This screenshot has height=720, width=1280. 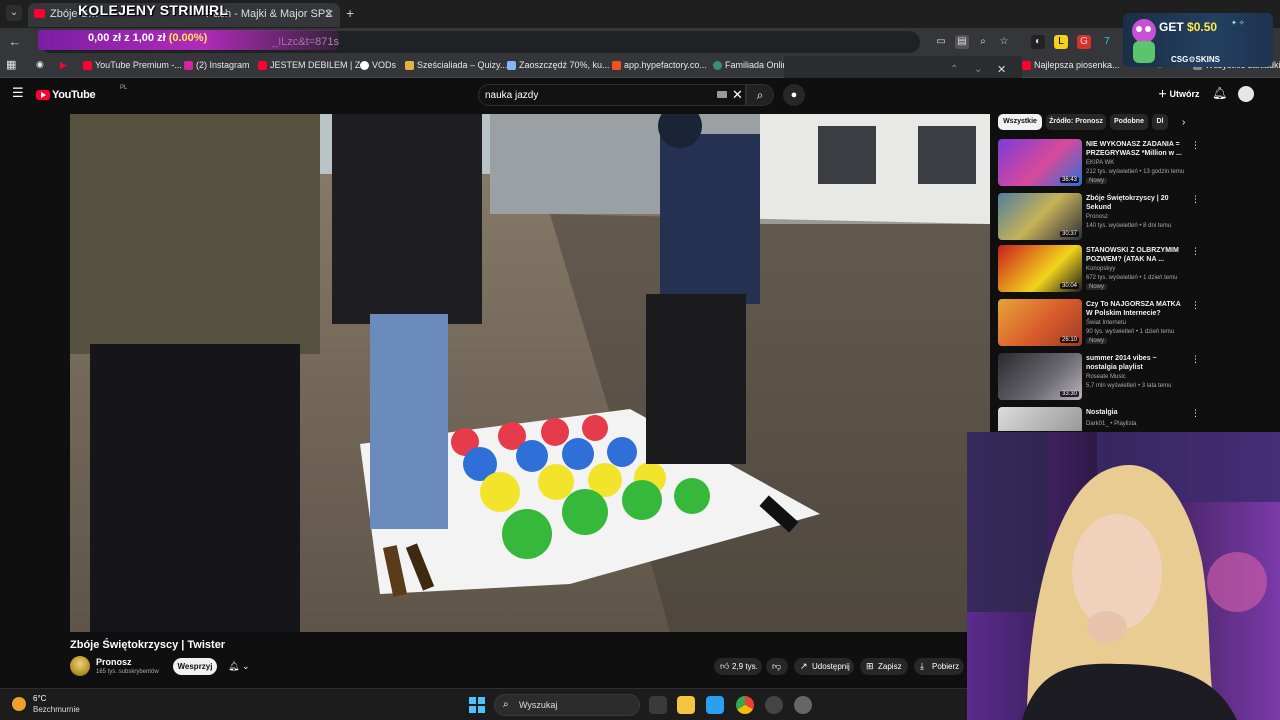 I want to click on chip-more: Dl, so click(x=1160, y=122).